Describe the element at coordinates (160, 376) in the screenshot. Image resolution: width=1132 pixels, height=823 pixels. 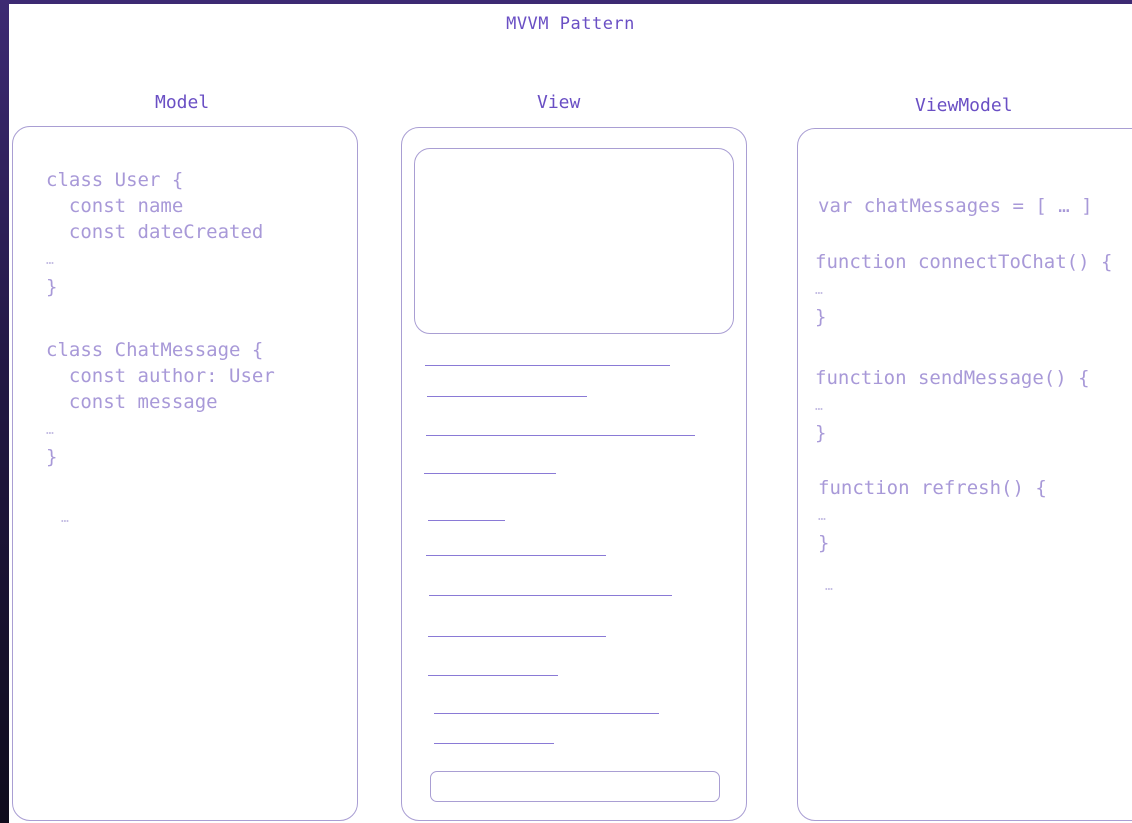
I see `code-line: const author: User` at that location.